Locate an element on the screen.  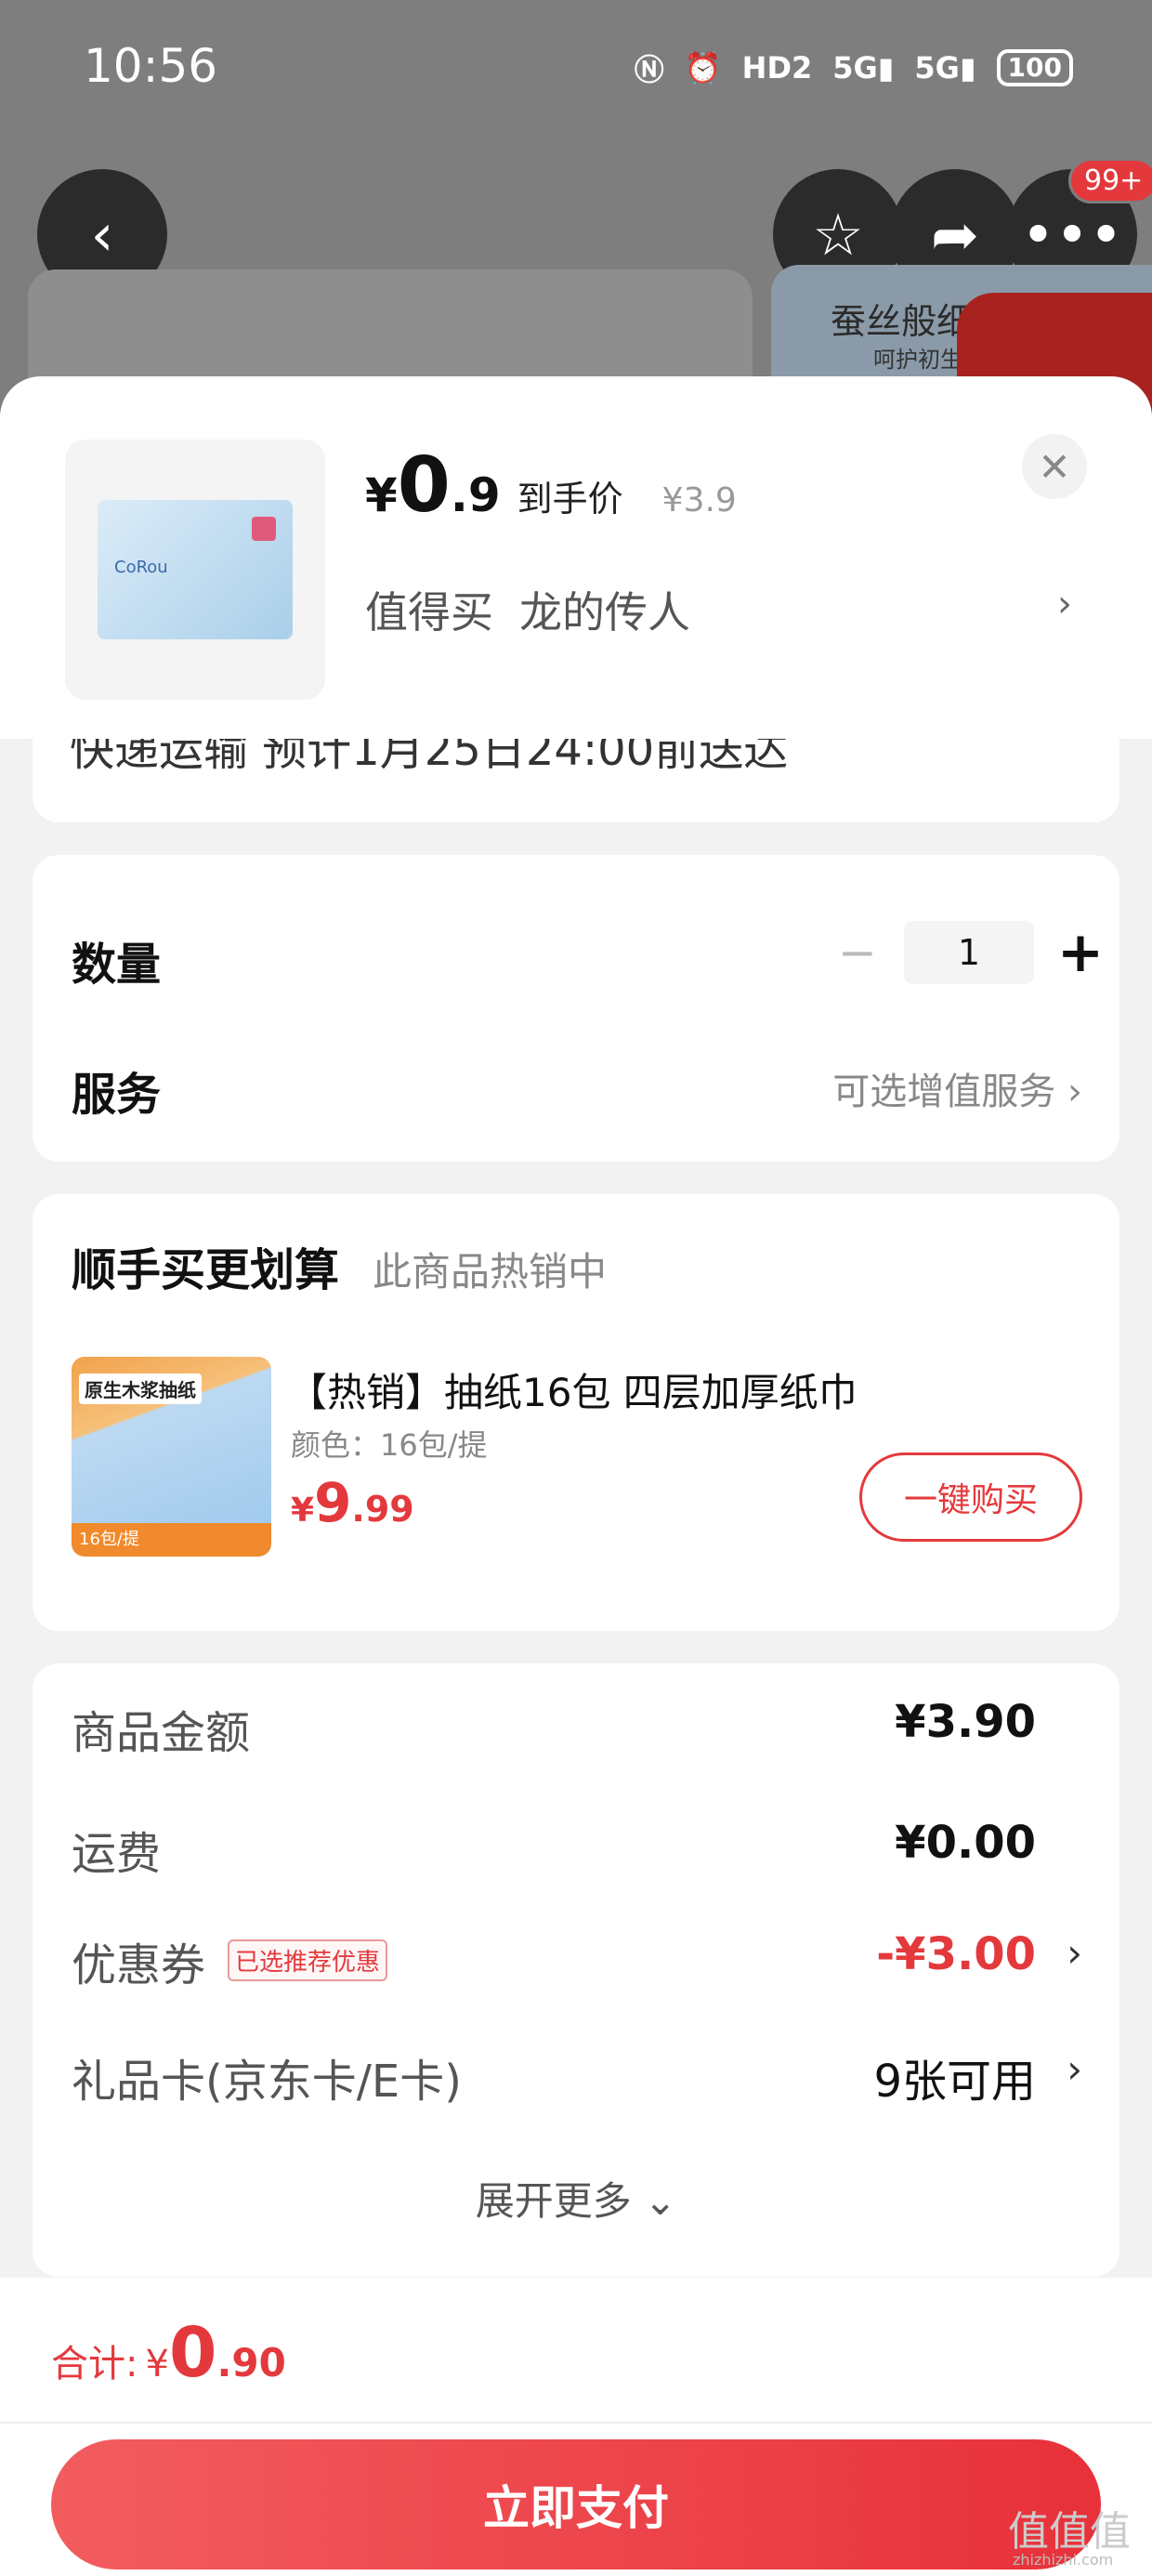
summary-row-goods: 商品金额 ¥3.90 is located at coordinates (577, 1733).